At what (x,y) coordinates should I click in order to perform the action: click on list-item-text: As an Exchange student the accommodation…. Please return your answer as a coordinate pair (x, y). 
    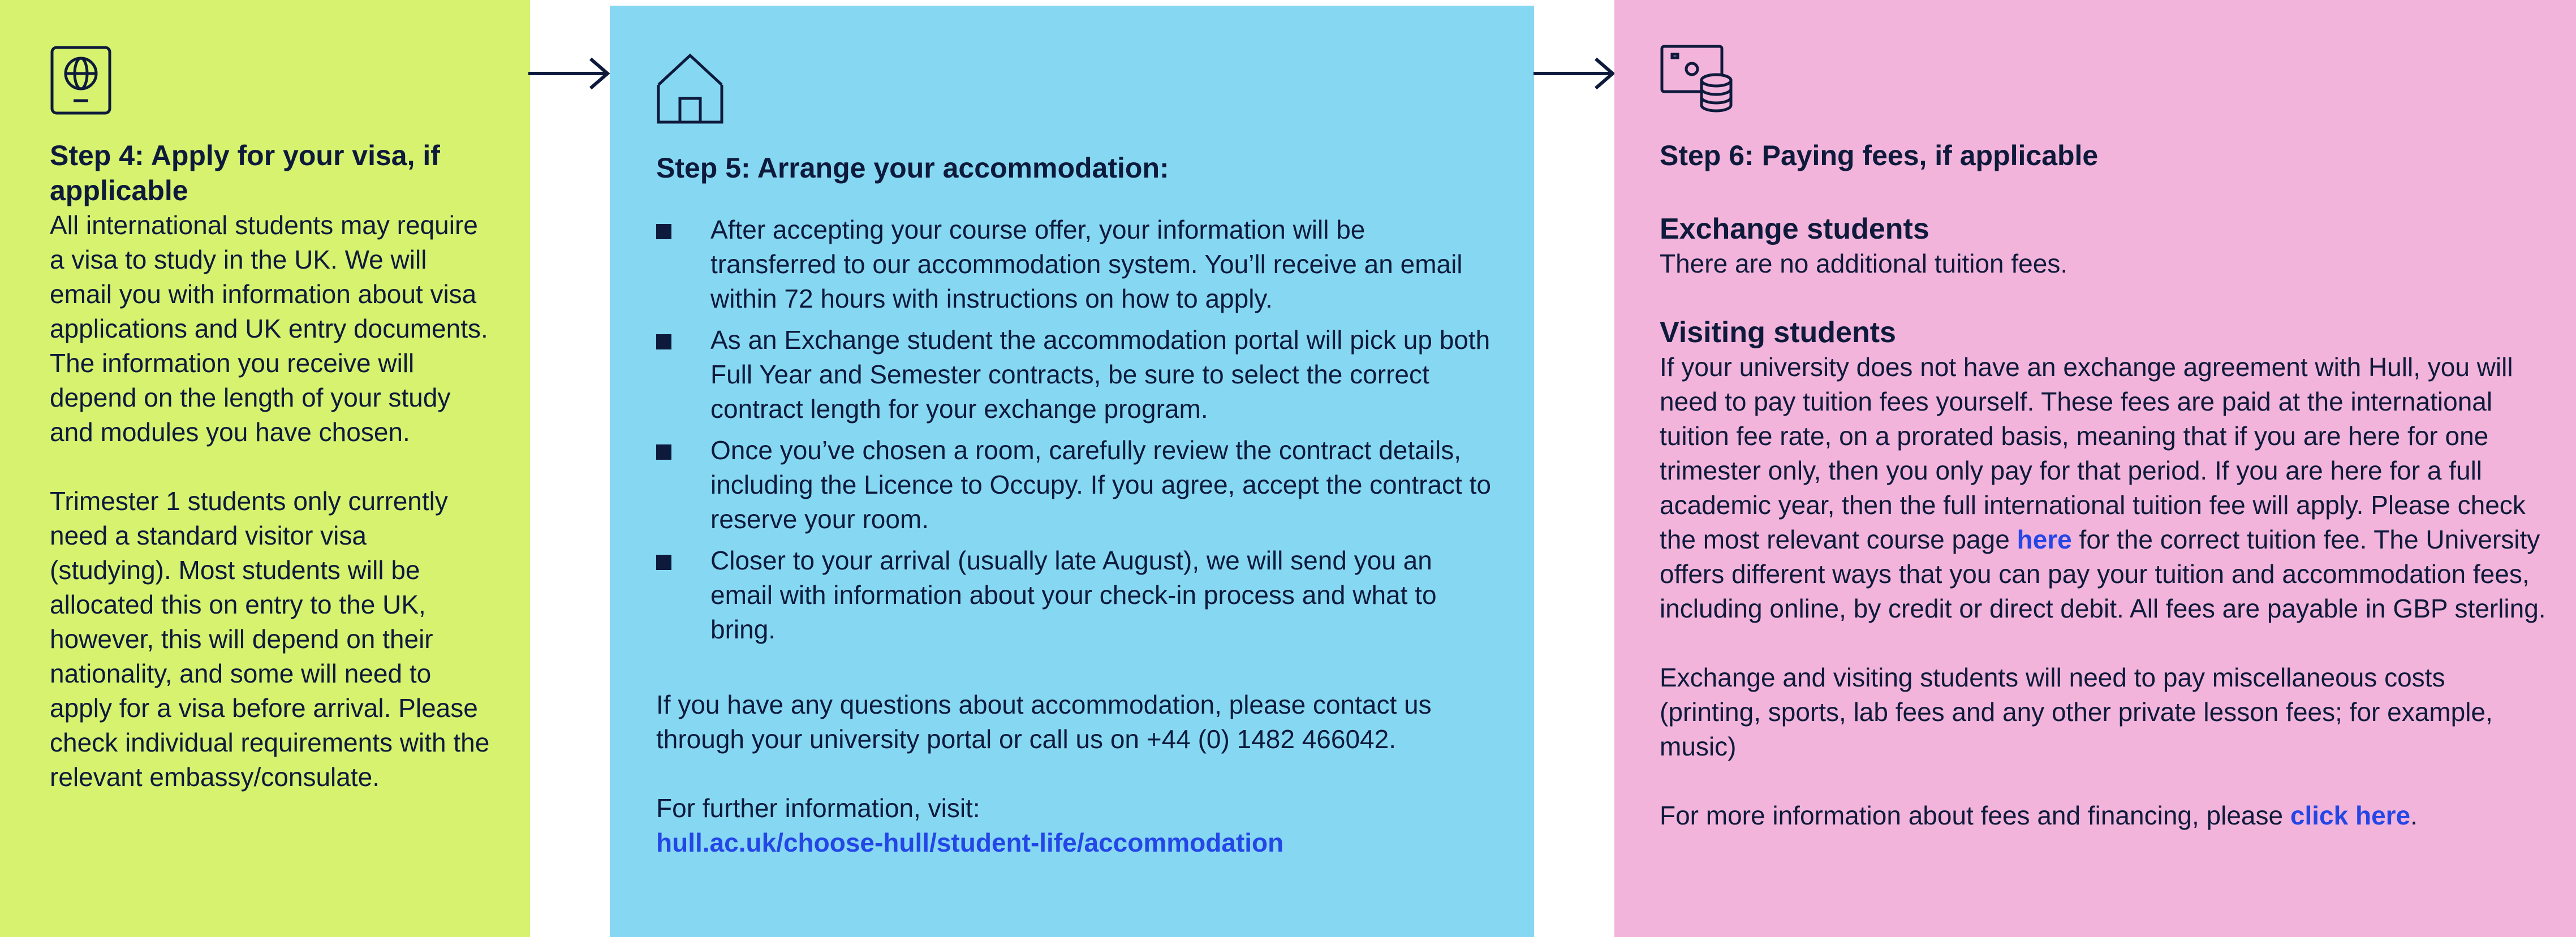
    Looking at the image, I should click on (1100, 374).